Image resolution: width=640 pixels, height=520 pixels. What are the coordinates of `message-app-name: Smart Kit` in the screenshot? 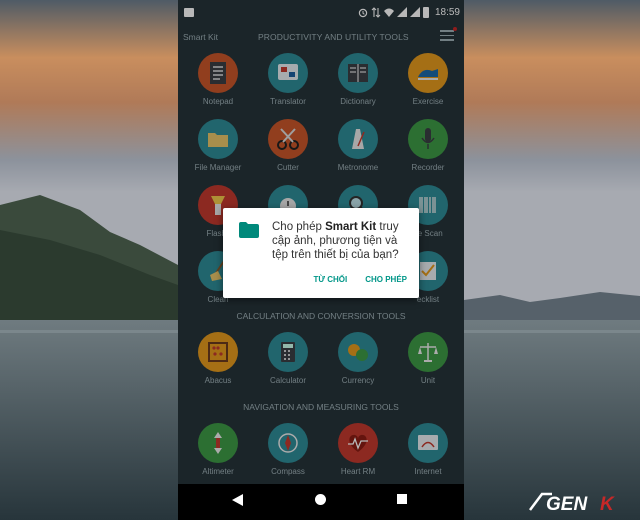 It's located at (351, 227).